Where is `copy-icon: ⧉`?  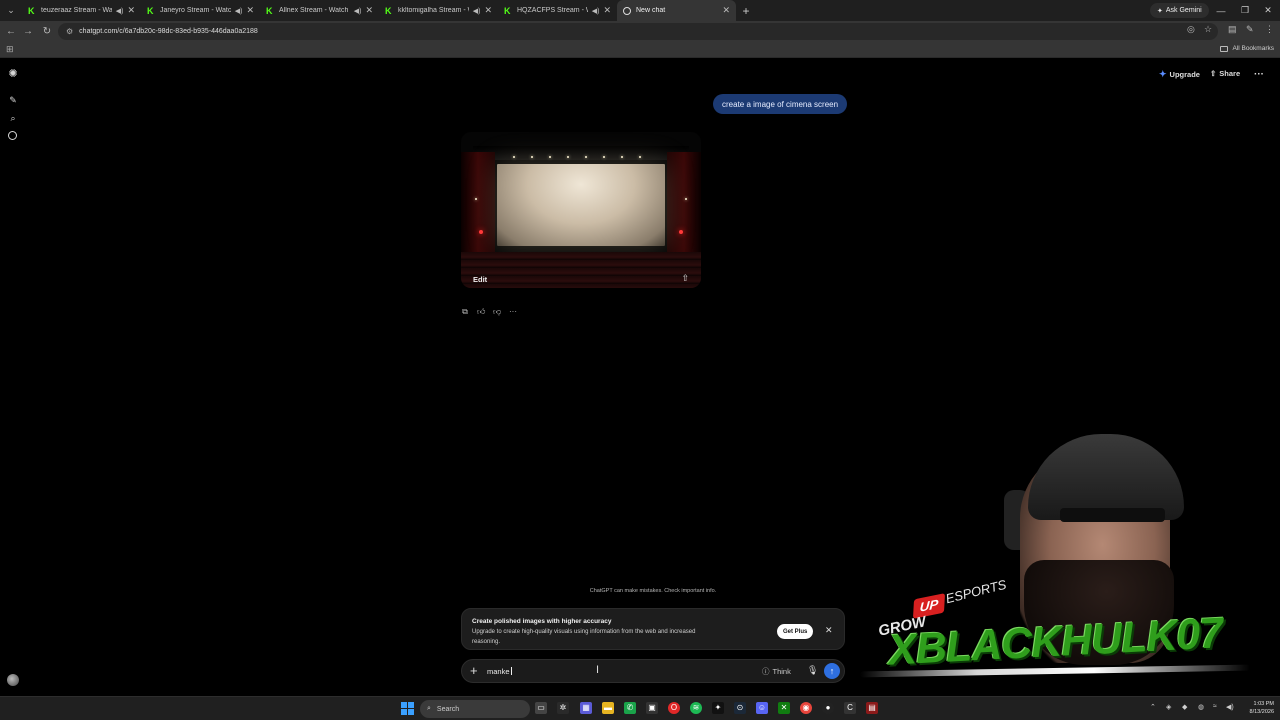
copy-icon: ⧉ is located at coordinates (465, 312).